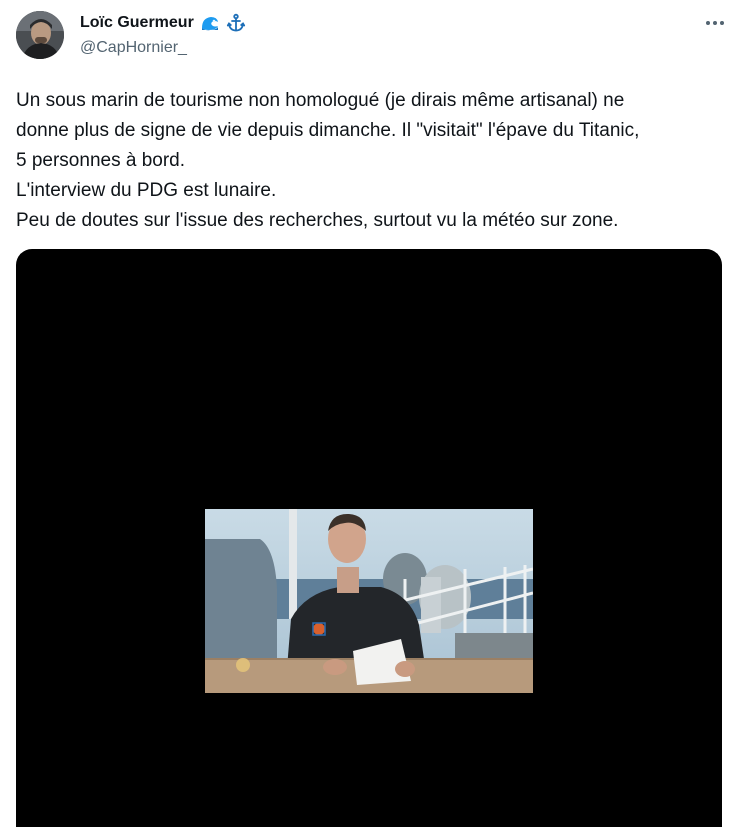  What do you see at coordinates (137, 23) in the screenshot?
I see `display-name: Loïc Guermeur` at bounding box center [137, 23].